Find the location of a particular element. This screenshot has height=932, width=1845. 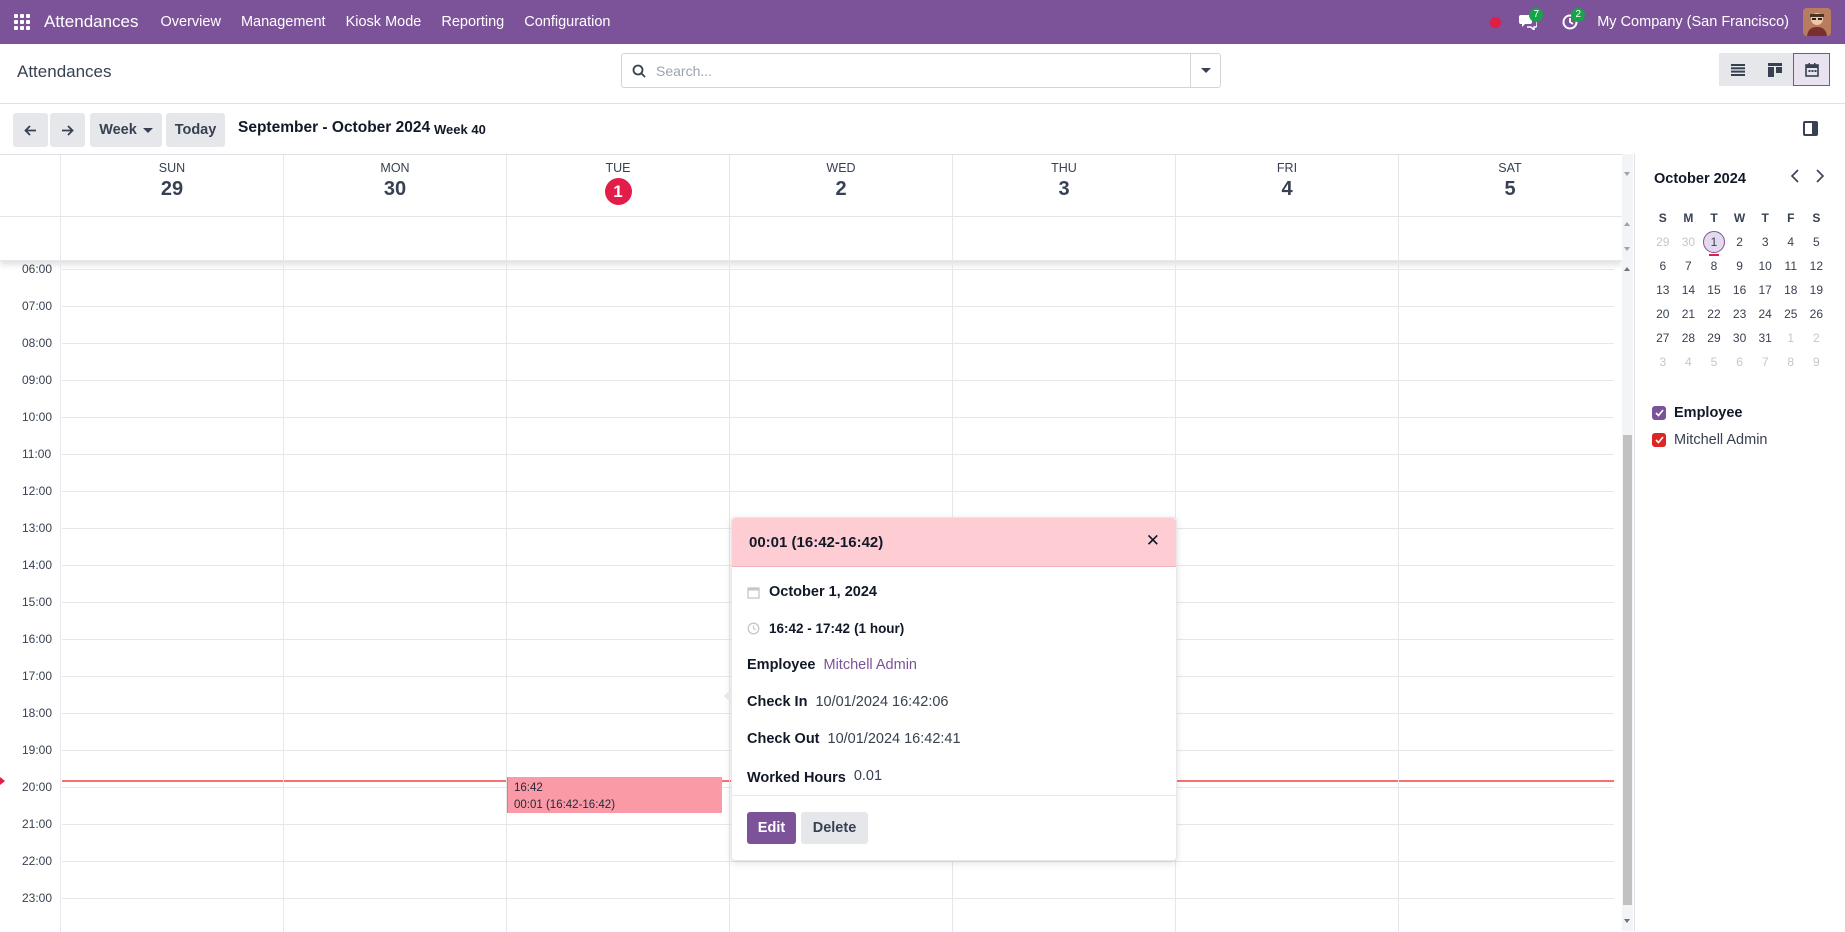

filter-item-mitchell-admin: Mitchell Admin is located at coordinates (1709, 440).